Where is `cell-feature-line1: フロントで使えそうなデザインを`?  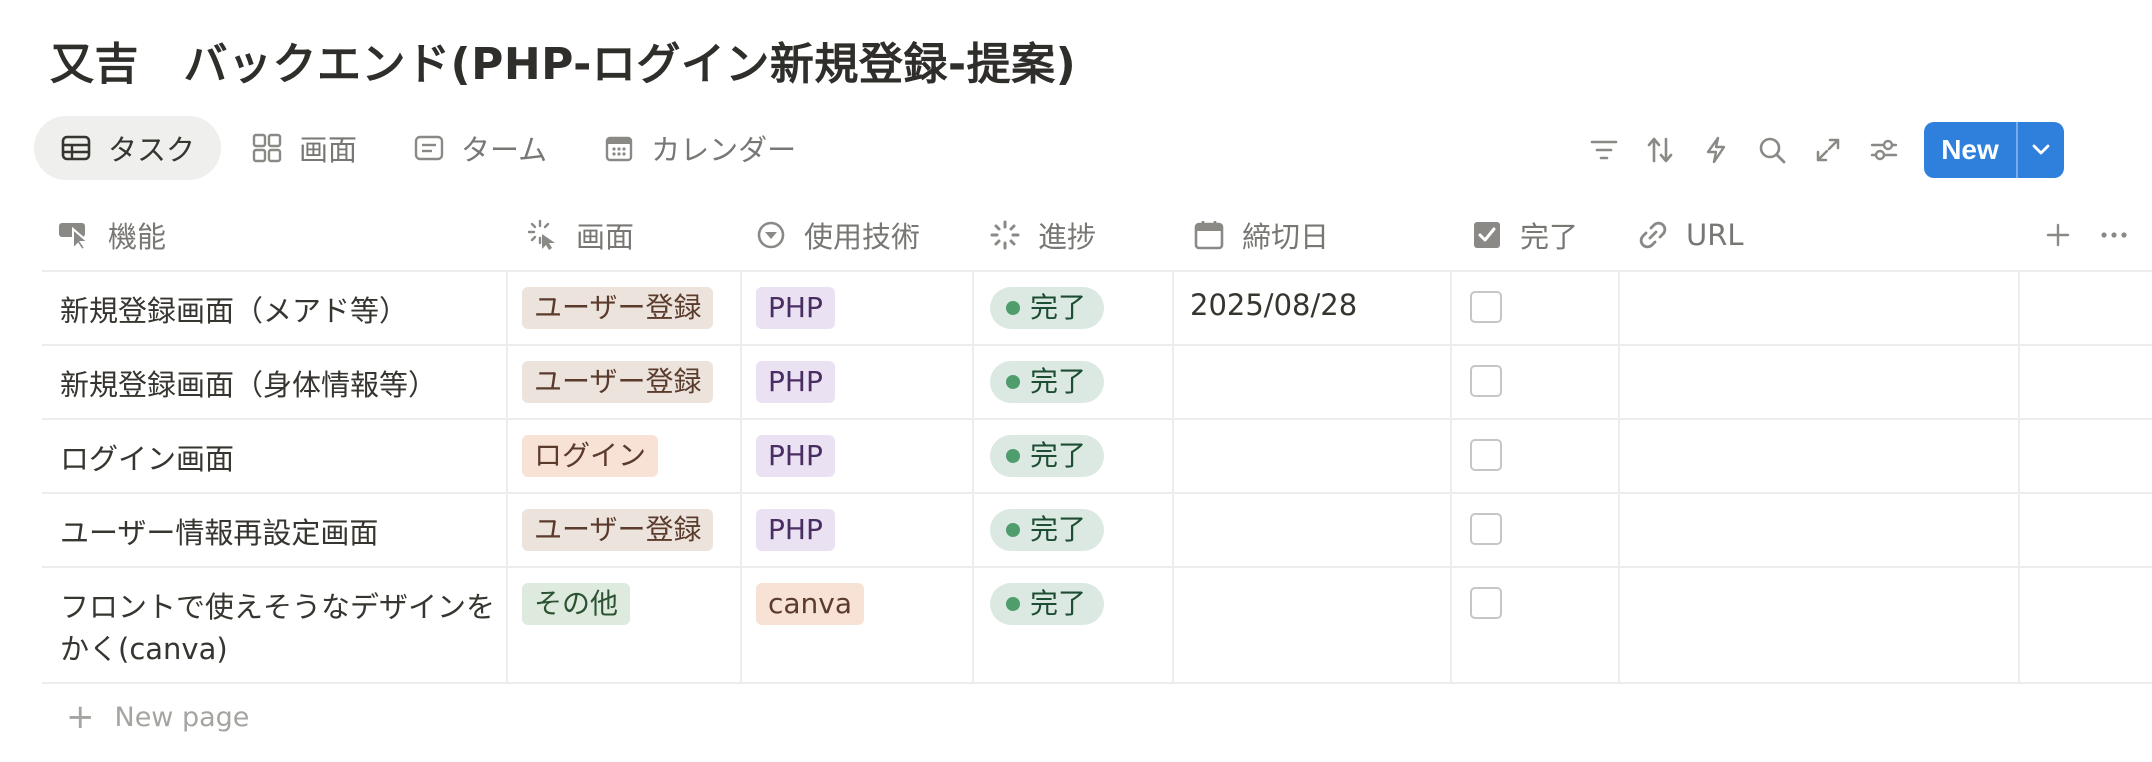 cell-feature-line1: フロントで使えそうなデザインを is located at coordinates (277, 605).